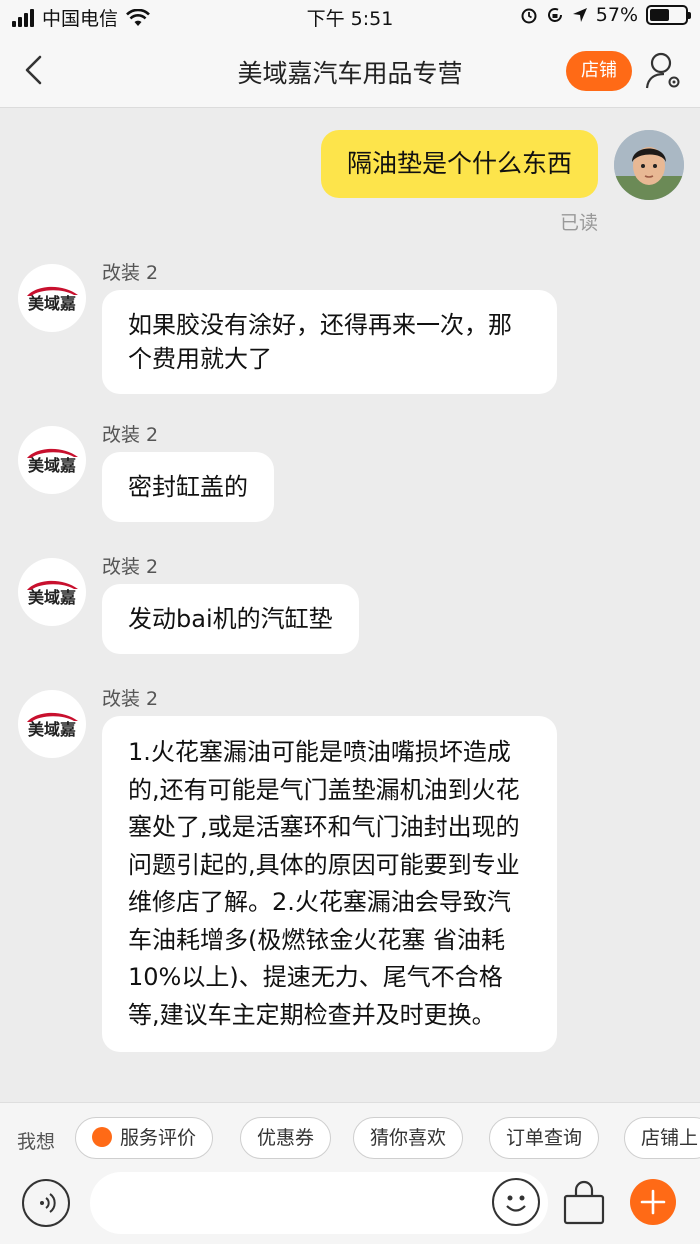 This screenshot has width=700, height=1244. Describe the element at coordinates (286, 1138) in the screenshot. I see `quick-reply-coupons: 优惠券` at that location.